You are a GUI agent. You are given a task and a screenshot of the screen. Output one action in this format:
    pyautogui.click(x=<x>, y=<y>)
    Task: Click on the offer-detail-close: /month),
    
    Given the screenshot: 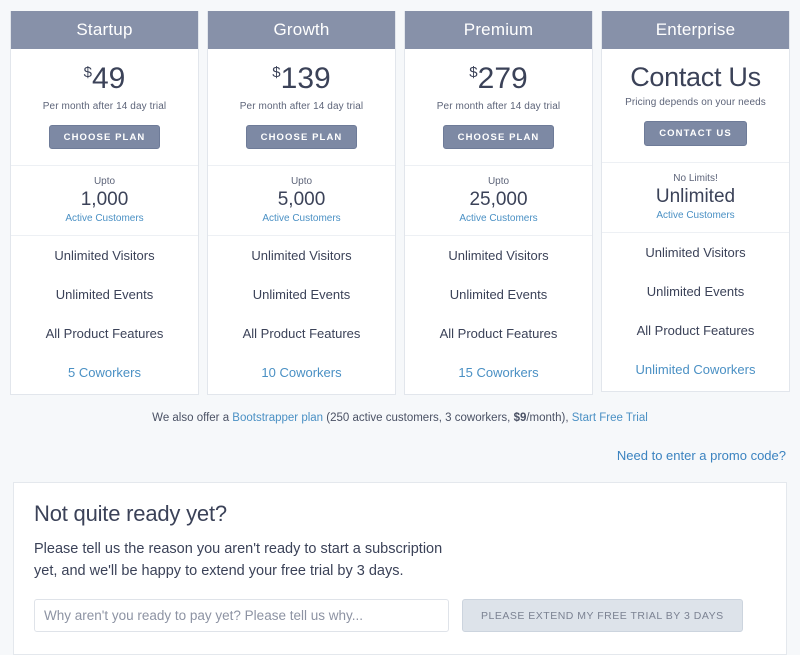 What is the action you would take?
    pyautogui.click(x=549, y=417)
    